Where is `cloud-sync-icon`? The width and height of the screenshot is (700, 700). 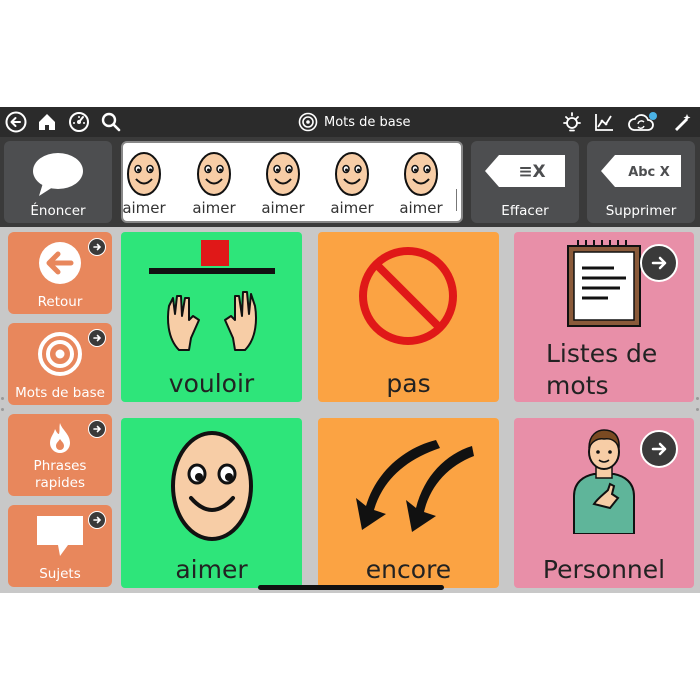 cloud-sync-icon is located at coordinates (642, 122).